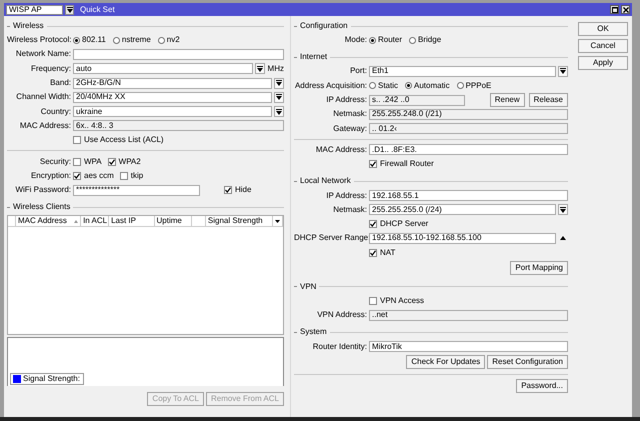 Image resolution: width=640 pixels, height=421 pixels. Describe the element at coordinates (94, 40) in the screenshot. I see `radio-label: 802.11` at that location.